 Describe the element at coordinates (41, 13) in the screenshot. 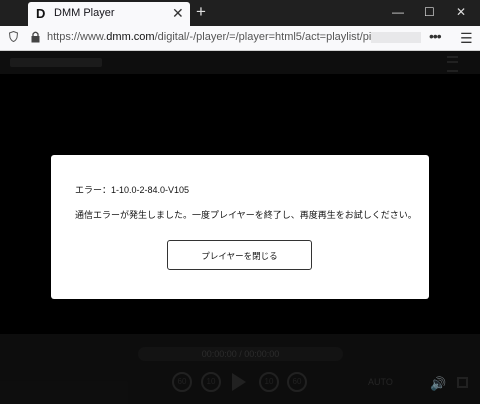

I see `dmm-favicon-icon: D` at that location.